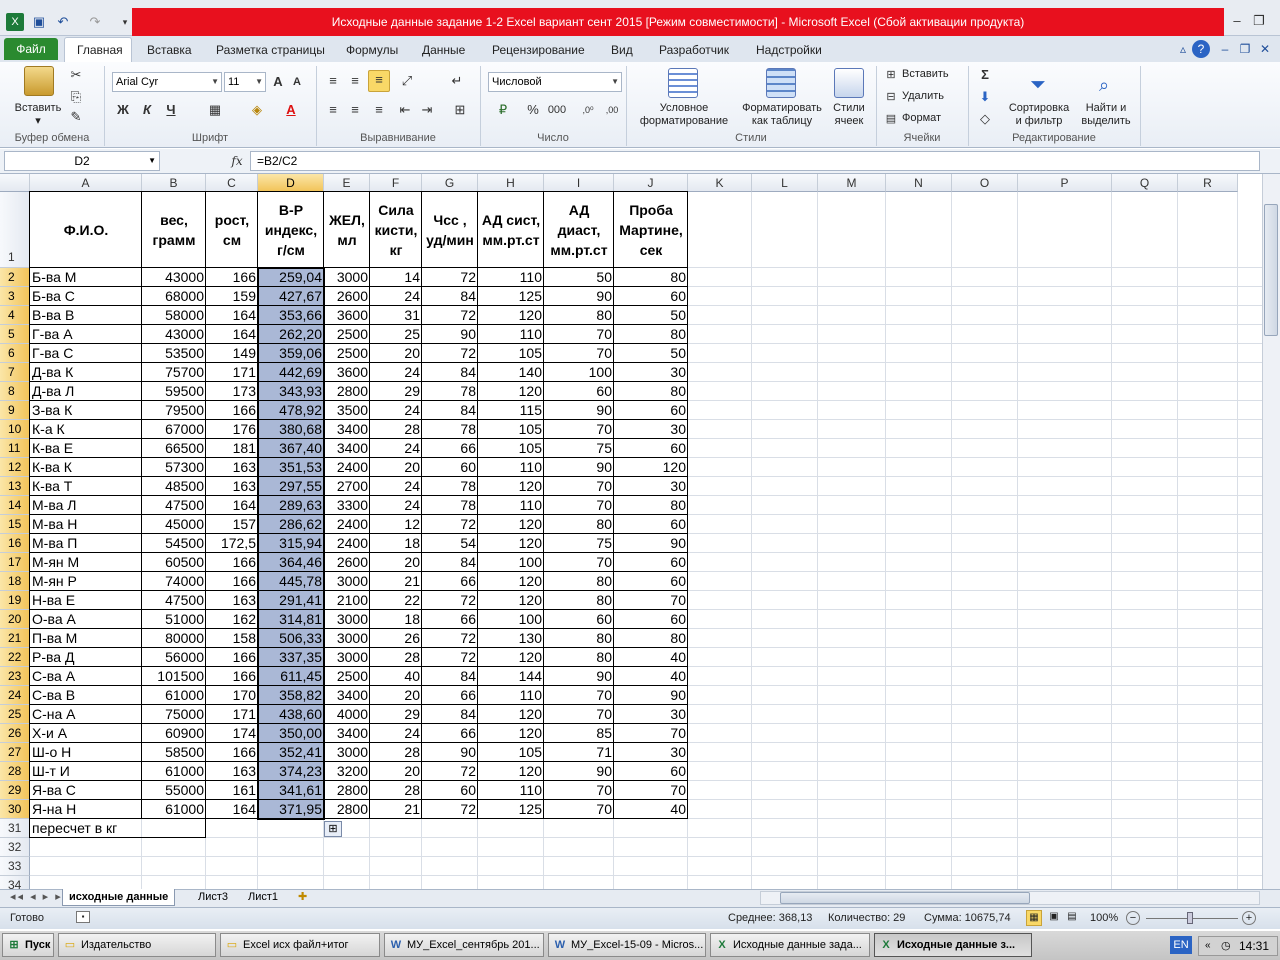  Describe the element at coordinates (257, 110) in the screenshot. I see `fill-color-icon: ◈` at that location.